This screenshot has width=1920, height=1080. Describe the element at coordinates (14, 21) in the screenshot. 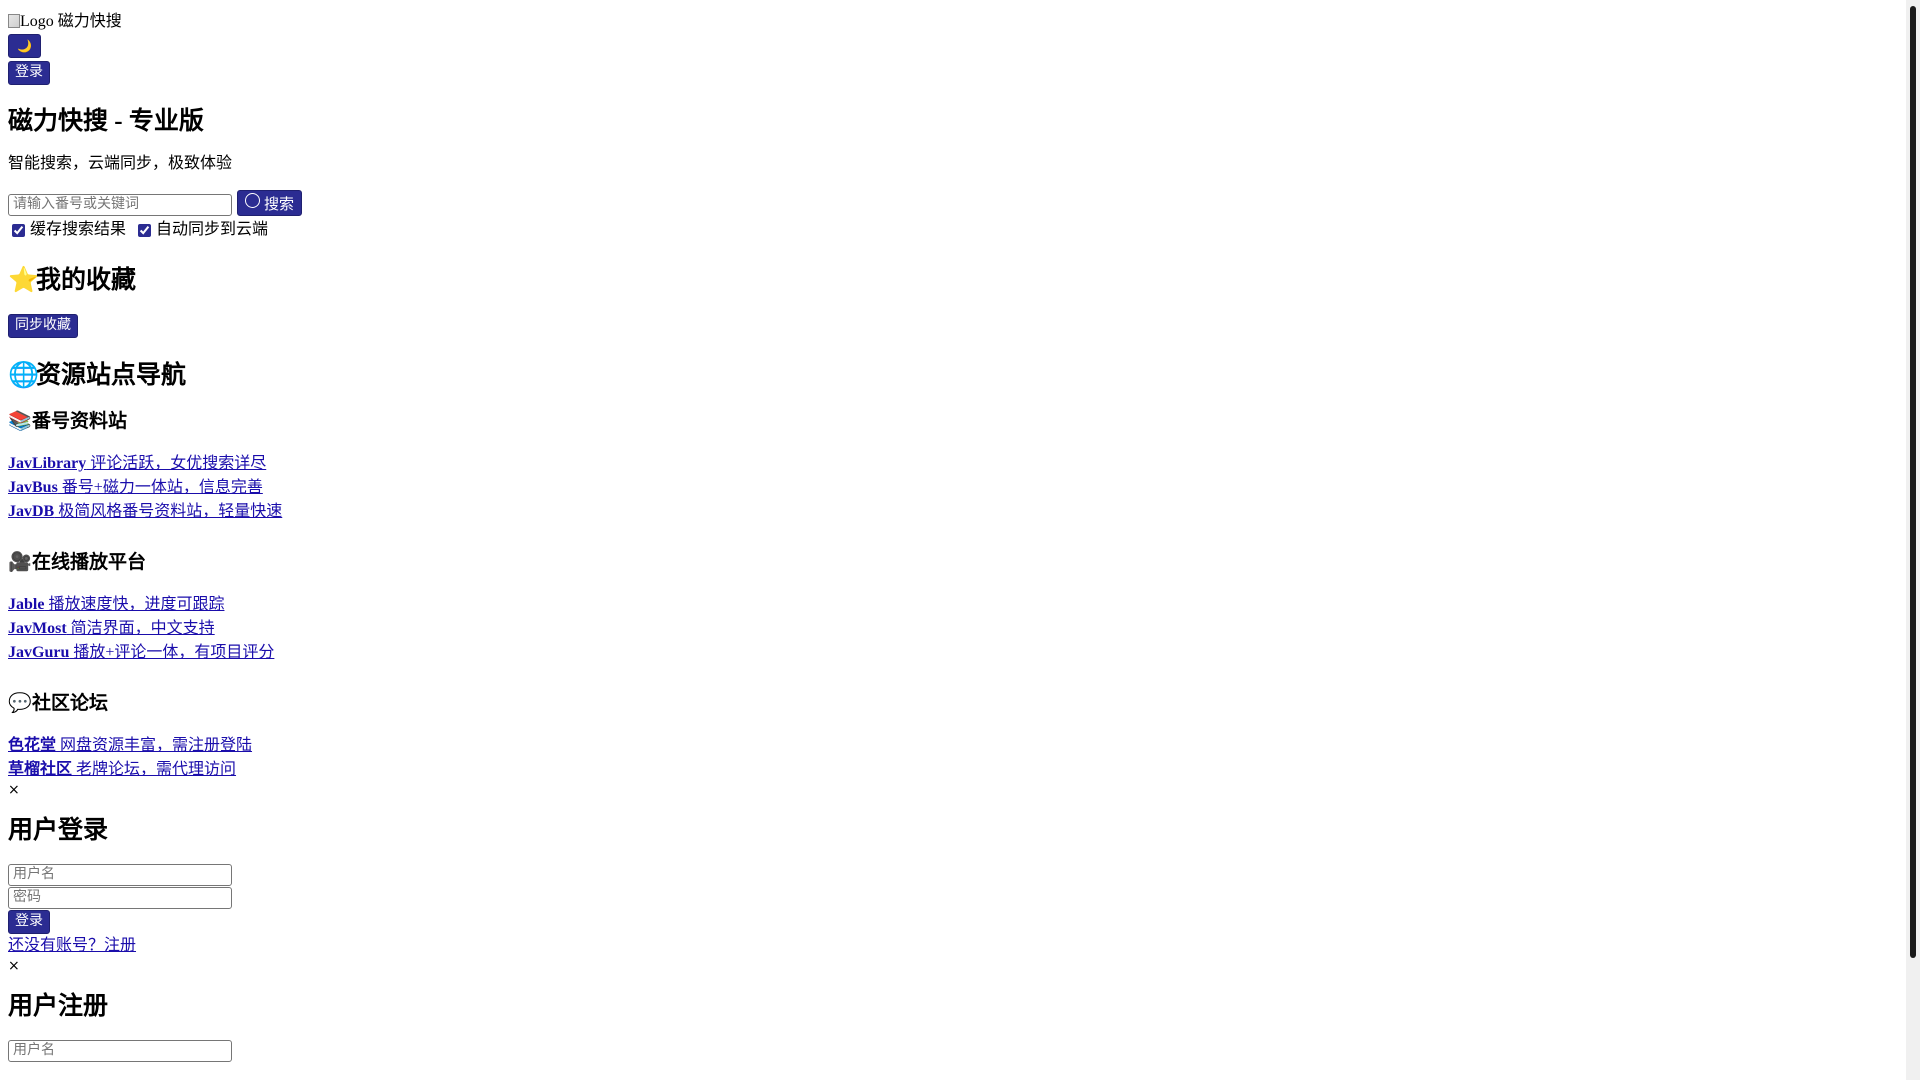

I see `logo-image` at that location.